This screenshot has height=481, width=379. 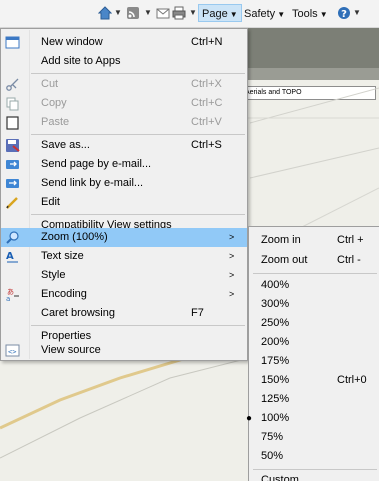 What do you see at coordinates (124, 145) in the screenshot?
I see `menu-item-save-as: Save as... Ctrl+S` at bounding box center [124, 145].